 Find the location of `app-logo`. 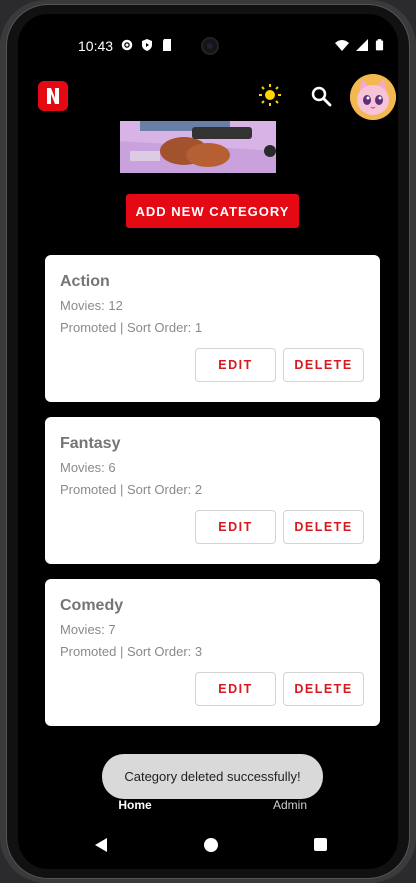

app-logo is located at coordinates (53, 96).